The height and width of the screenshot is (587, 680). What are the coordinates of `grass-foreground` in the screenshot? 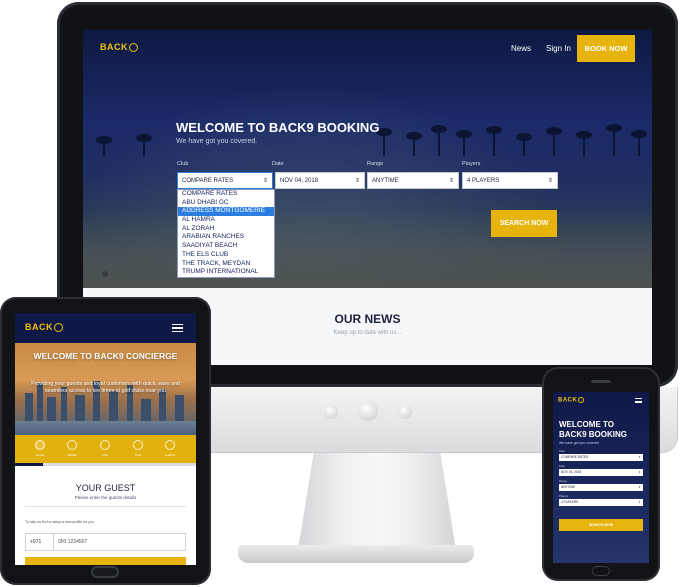 It's located at (367, 249).